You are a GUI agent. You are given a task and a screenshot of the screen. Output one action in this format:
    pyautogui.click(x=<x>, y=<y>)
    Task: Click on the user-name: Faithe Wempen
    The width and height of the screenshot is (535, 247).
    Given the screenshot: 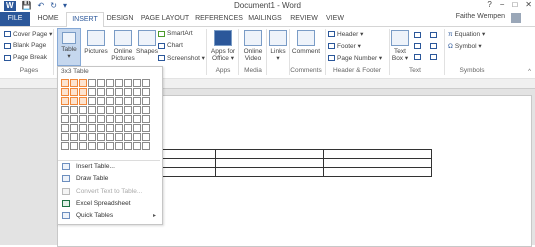 What is the action you would take?
    pyautogui.click(x=480, y=16)
    